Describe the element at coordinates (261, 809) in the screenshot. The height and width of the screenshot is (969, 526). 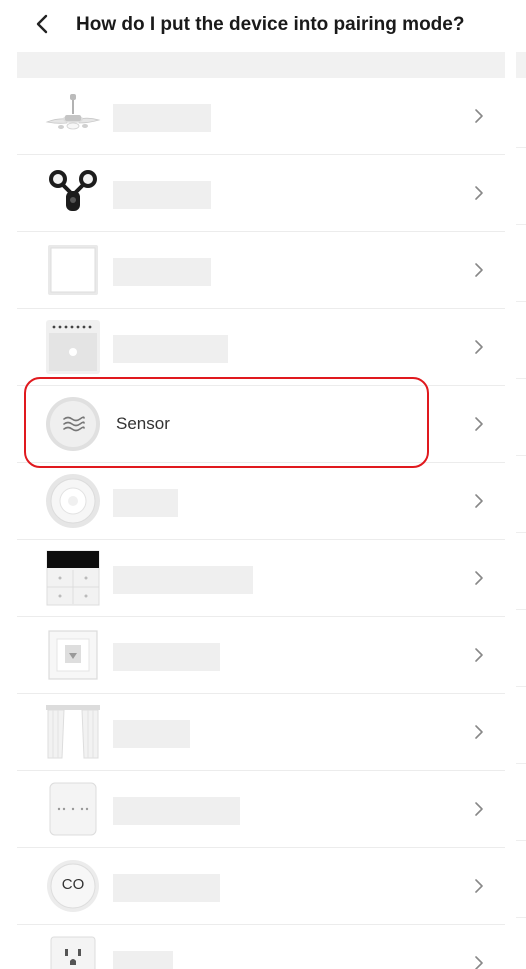
I see `device-item-gateway` at that location.